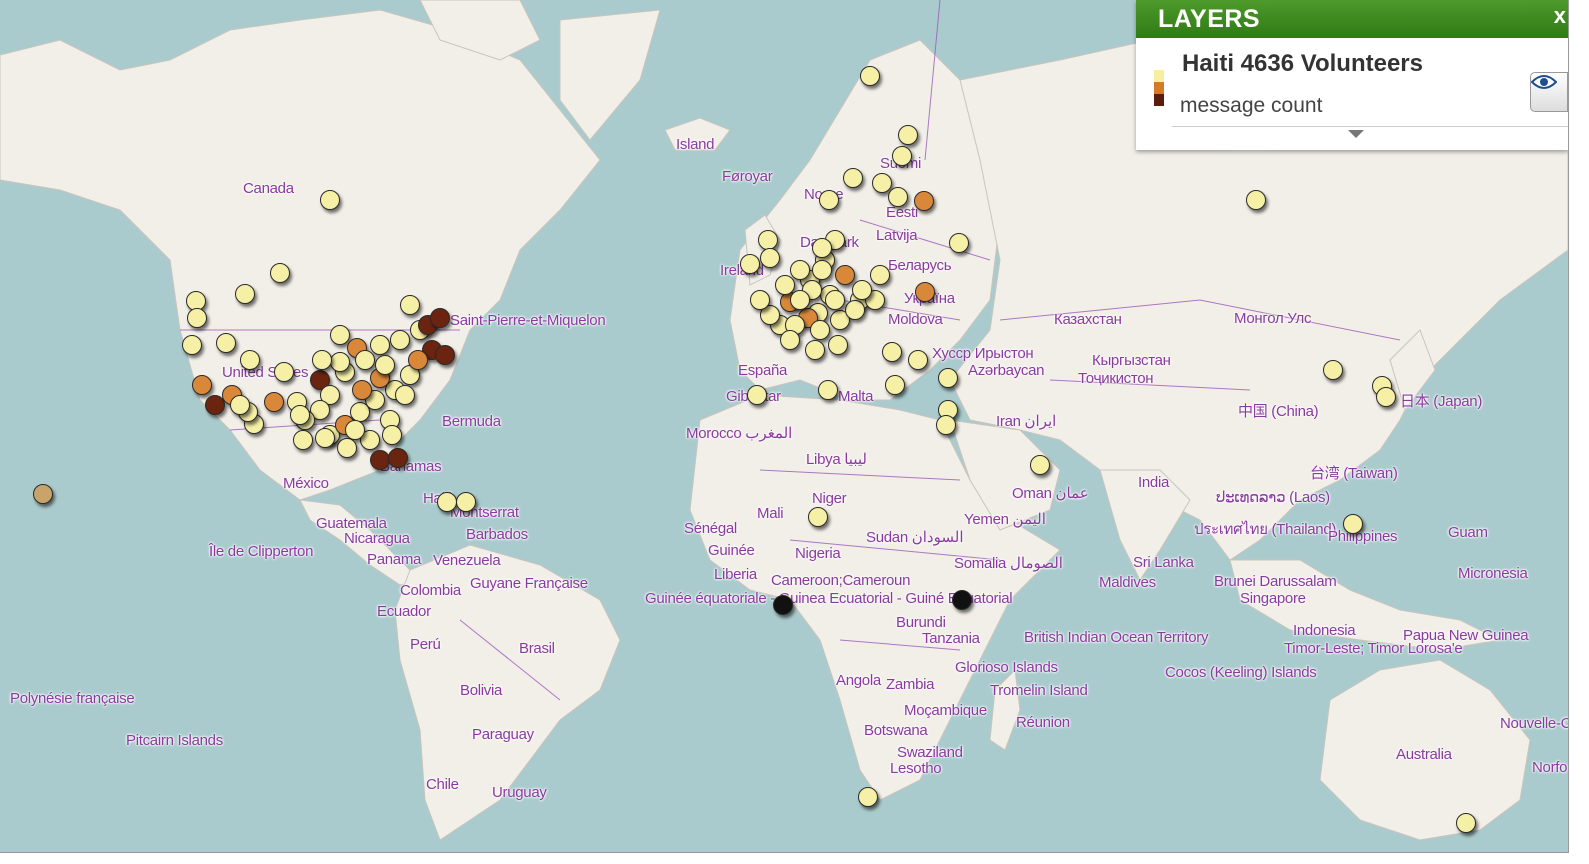  Describe the element at coordinates (471, 421) in the screenshot. I see `map-label: Bermuda` at that location.